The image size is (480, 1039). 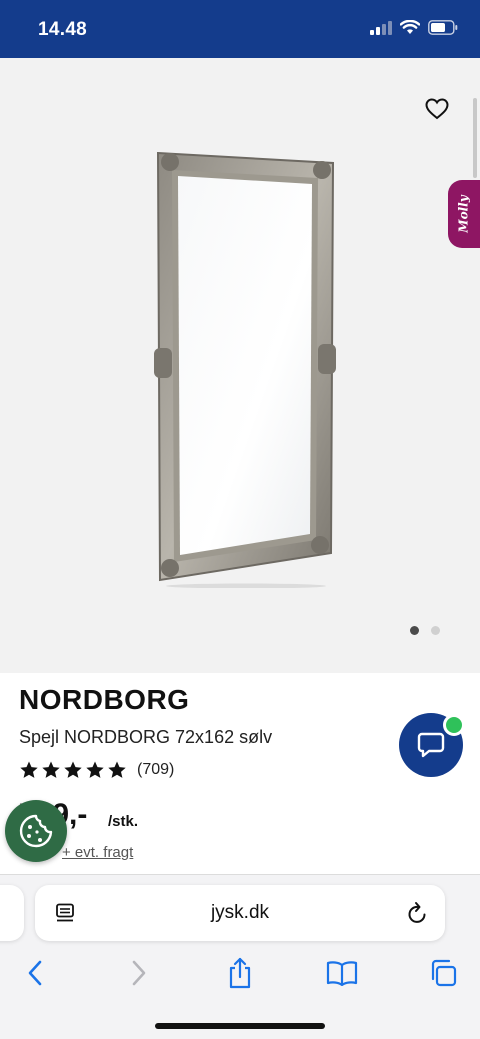 I want to click on cookie-settings-button, so click(x=36, y=831).